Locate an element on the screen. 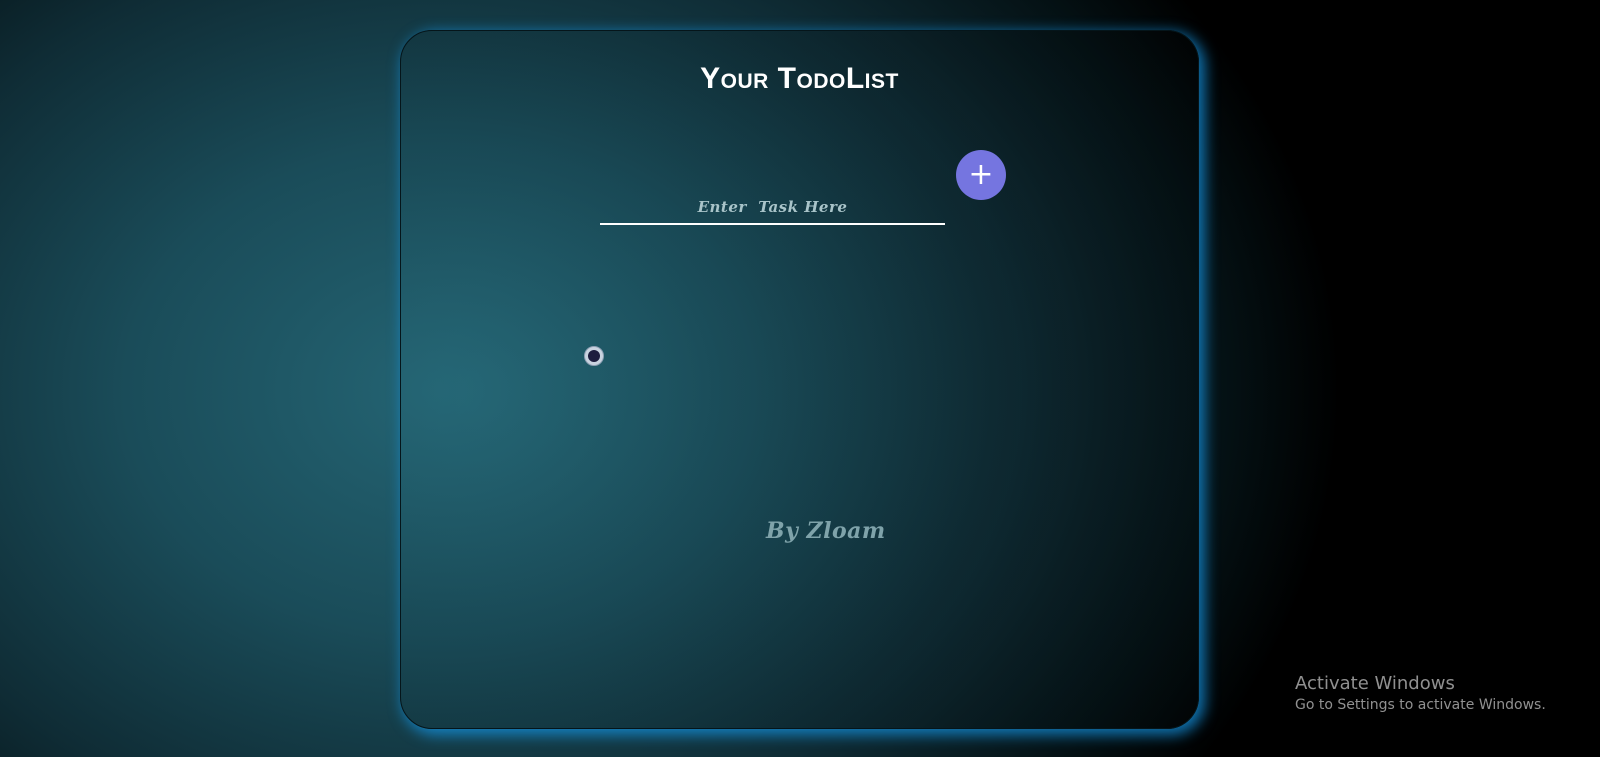 Image resolution: width=1600 pixels, height=757 pixels. task-input is located at coordinates (772, 208).